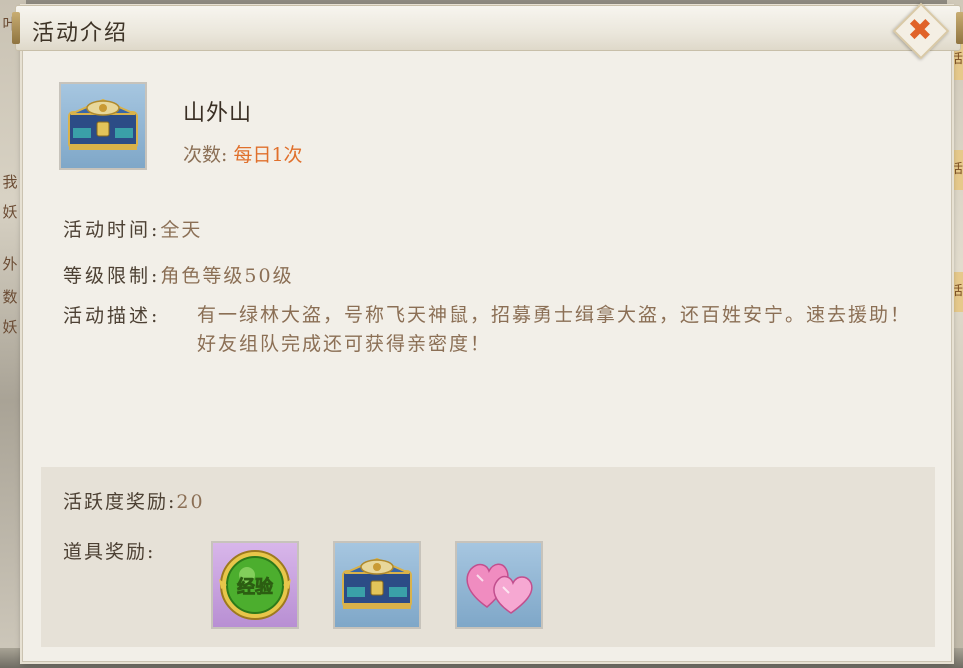 Image resolution: width=963 pixels, height=668 pixels. Describe the element at coordinates (120, 502) in the screenshot. I see `activity-points-label: 活跃度奖励:` at that location.